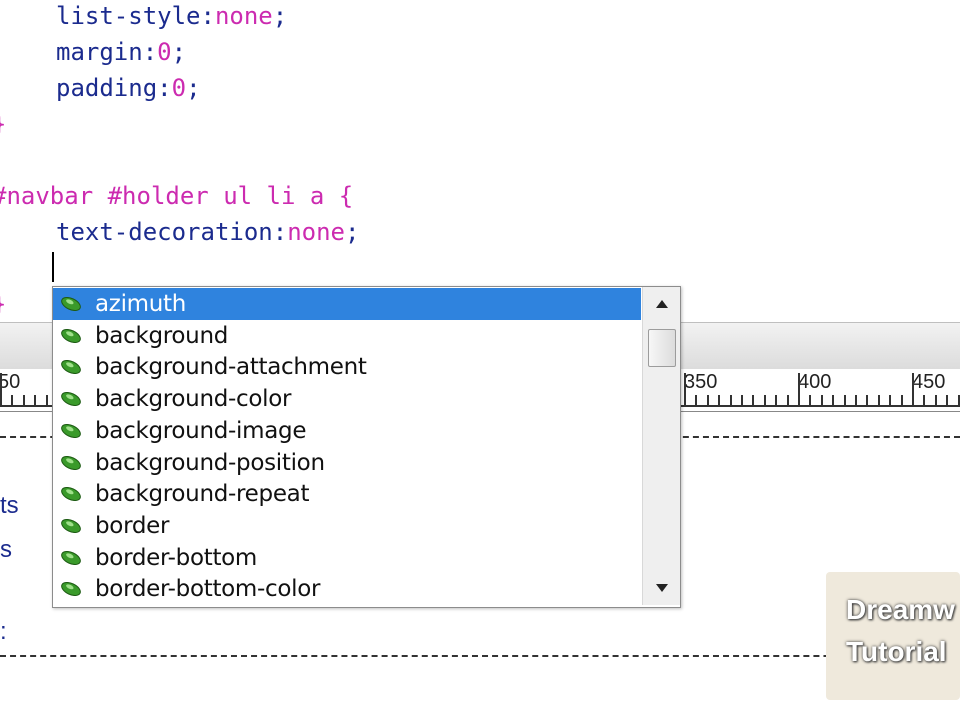 This screenshot has width=960, height=720. What do you see at coordinates (347, 526) in the screenshot?
I see `code-hint-item: border` at bounding box center [347, 526].